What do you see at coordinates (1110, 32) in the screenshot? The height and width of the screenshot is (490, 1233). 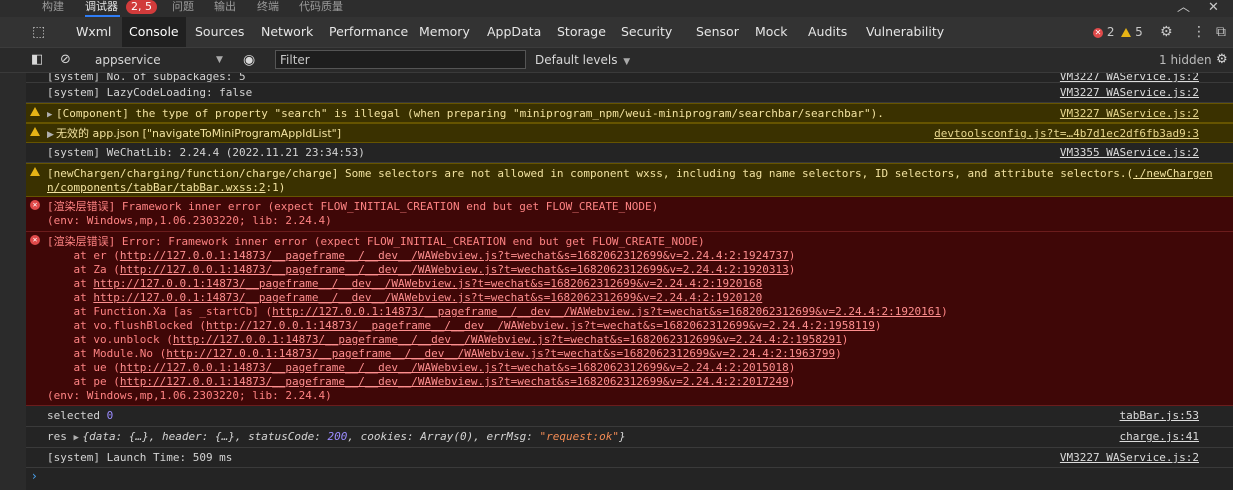 I see `error-count: 2` at bounding box center [1110, 32].